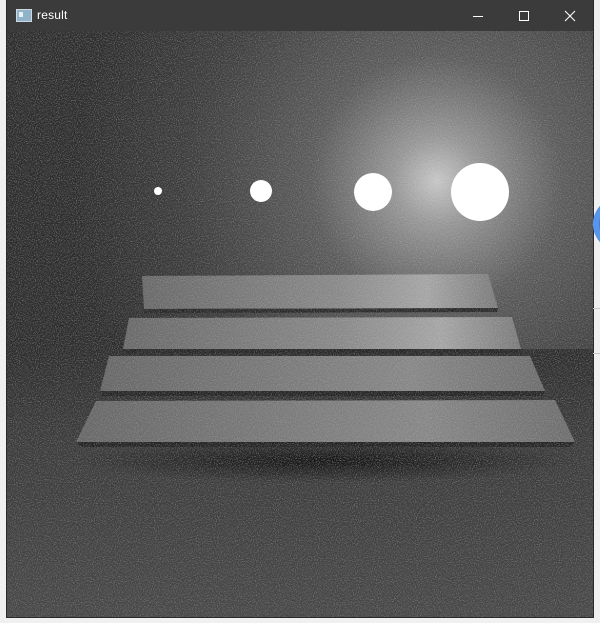  I want to click on close-button, so click(570, 15).